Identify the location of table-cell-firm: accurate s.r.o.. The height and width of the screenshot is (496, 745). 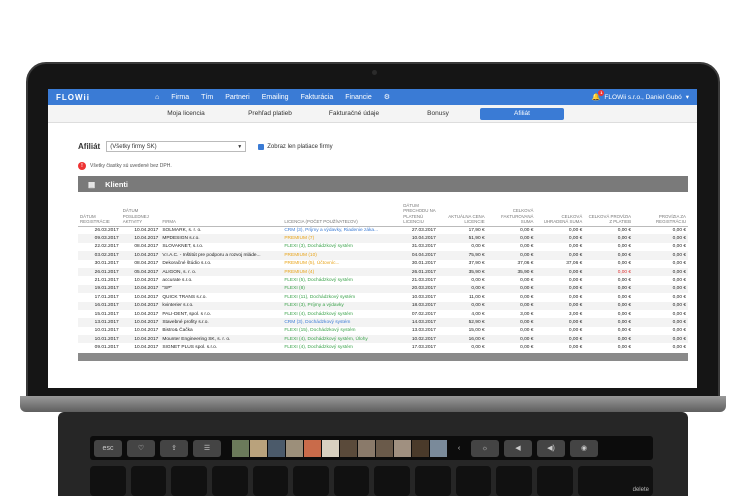
(221, 280).